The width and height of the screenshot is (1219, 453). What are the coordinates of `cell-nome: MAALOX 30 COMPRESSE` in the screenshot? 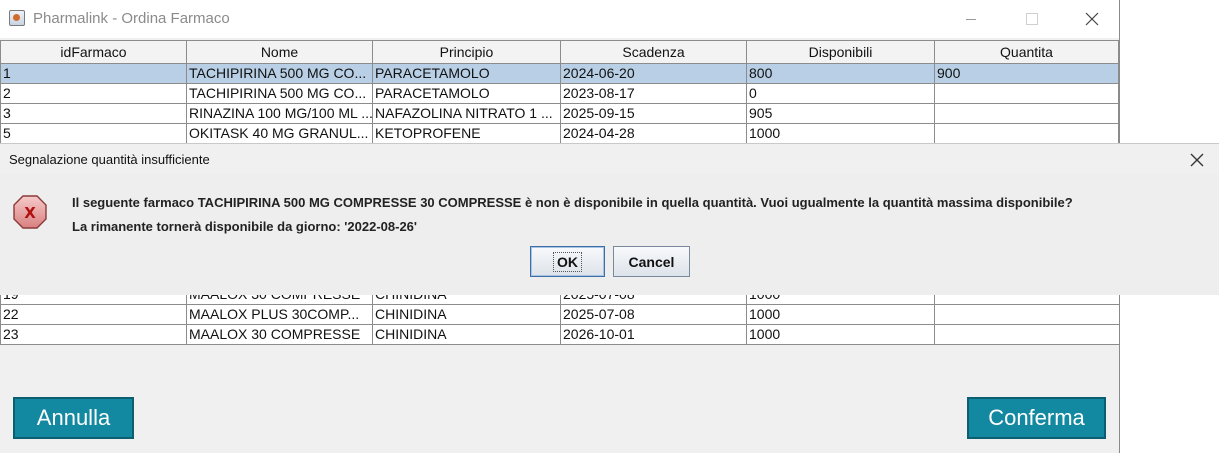 It's located at (279, 334).